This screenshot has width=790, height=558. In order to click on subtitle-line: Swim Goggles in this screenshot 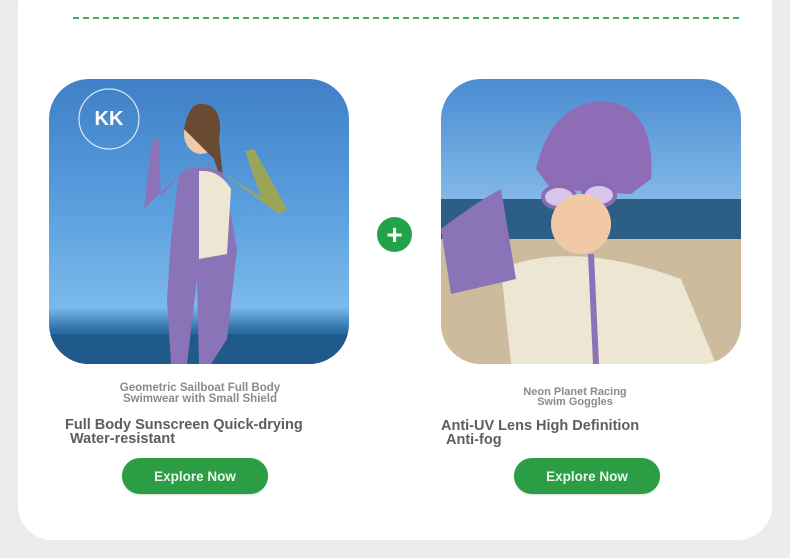, I will do `click(575, 402)`.